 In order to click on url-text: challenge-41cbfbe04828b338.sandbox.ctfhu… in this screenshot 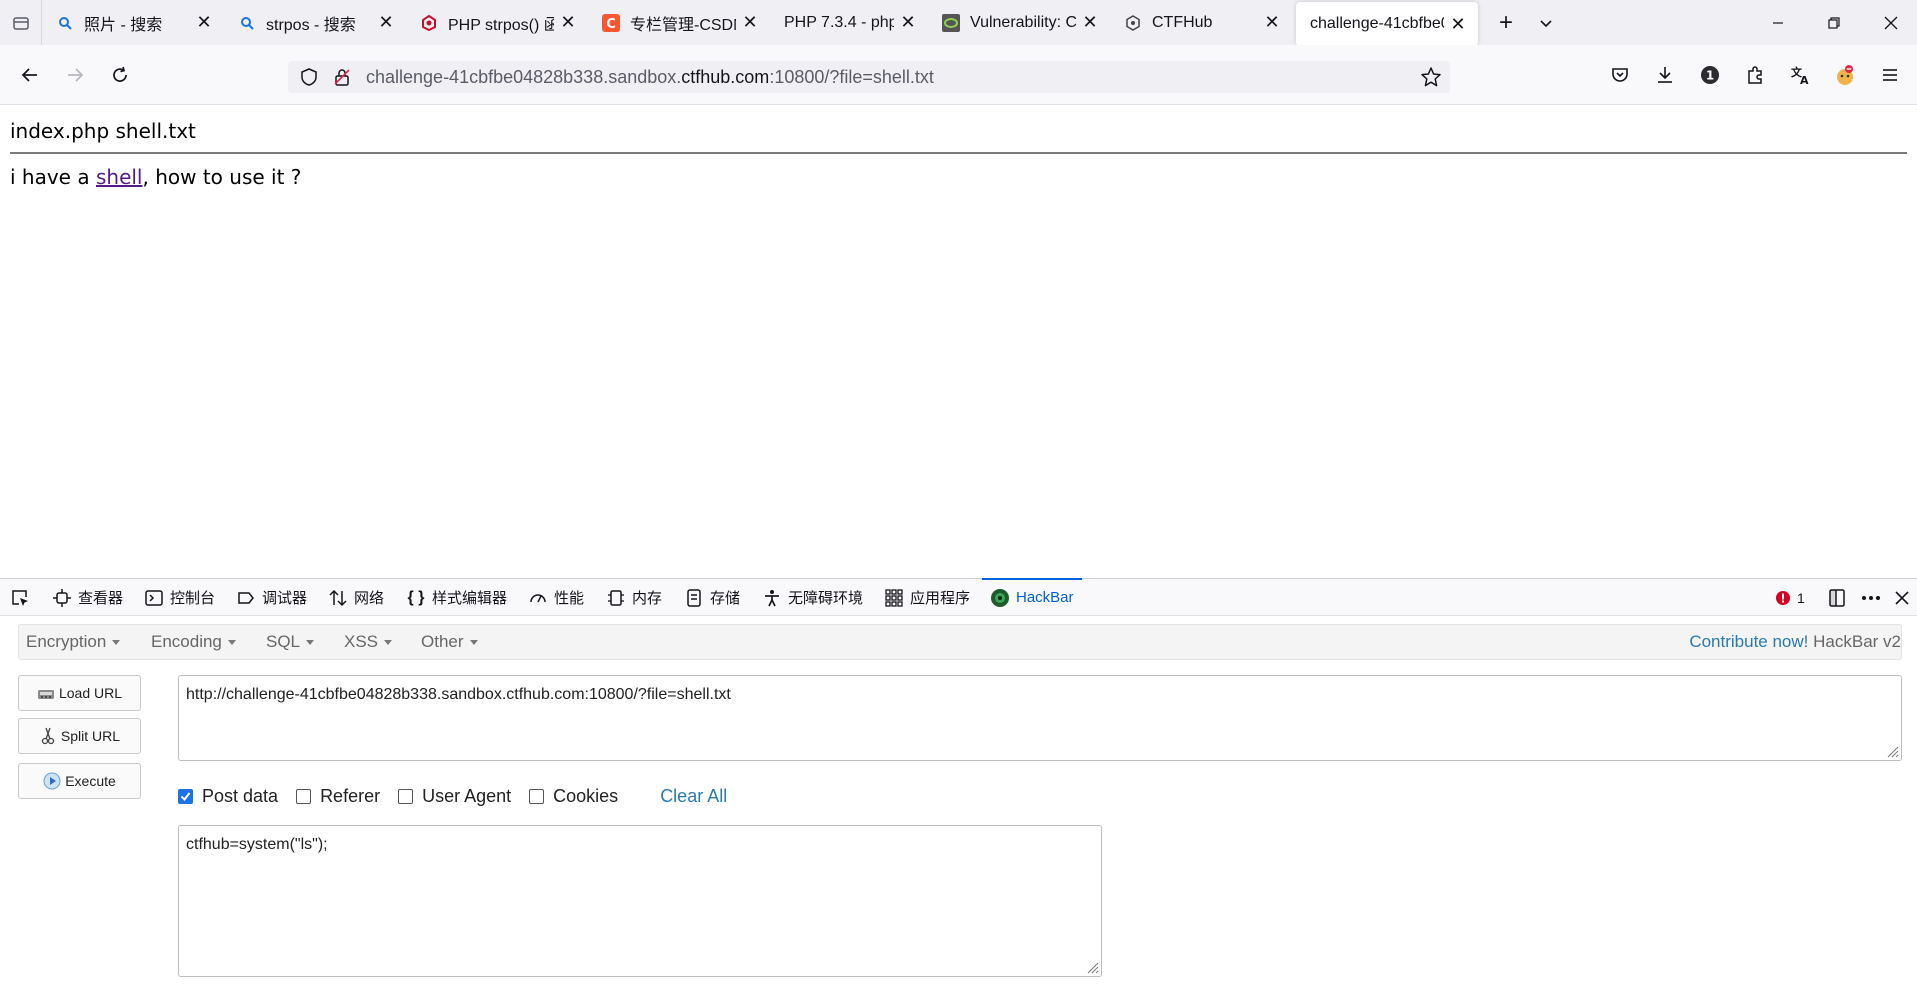, I will do `click(650, 77)`.